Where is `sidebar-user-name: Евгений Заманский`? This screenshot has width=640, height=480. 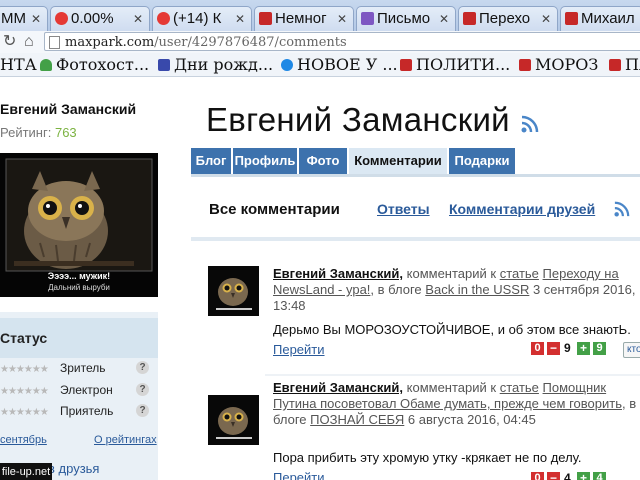
sidebar-user-name: Евгений Заманский is located at coordinates (68, 109).